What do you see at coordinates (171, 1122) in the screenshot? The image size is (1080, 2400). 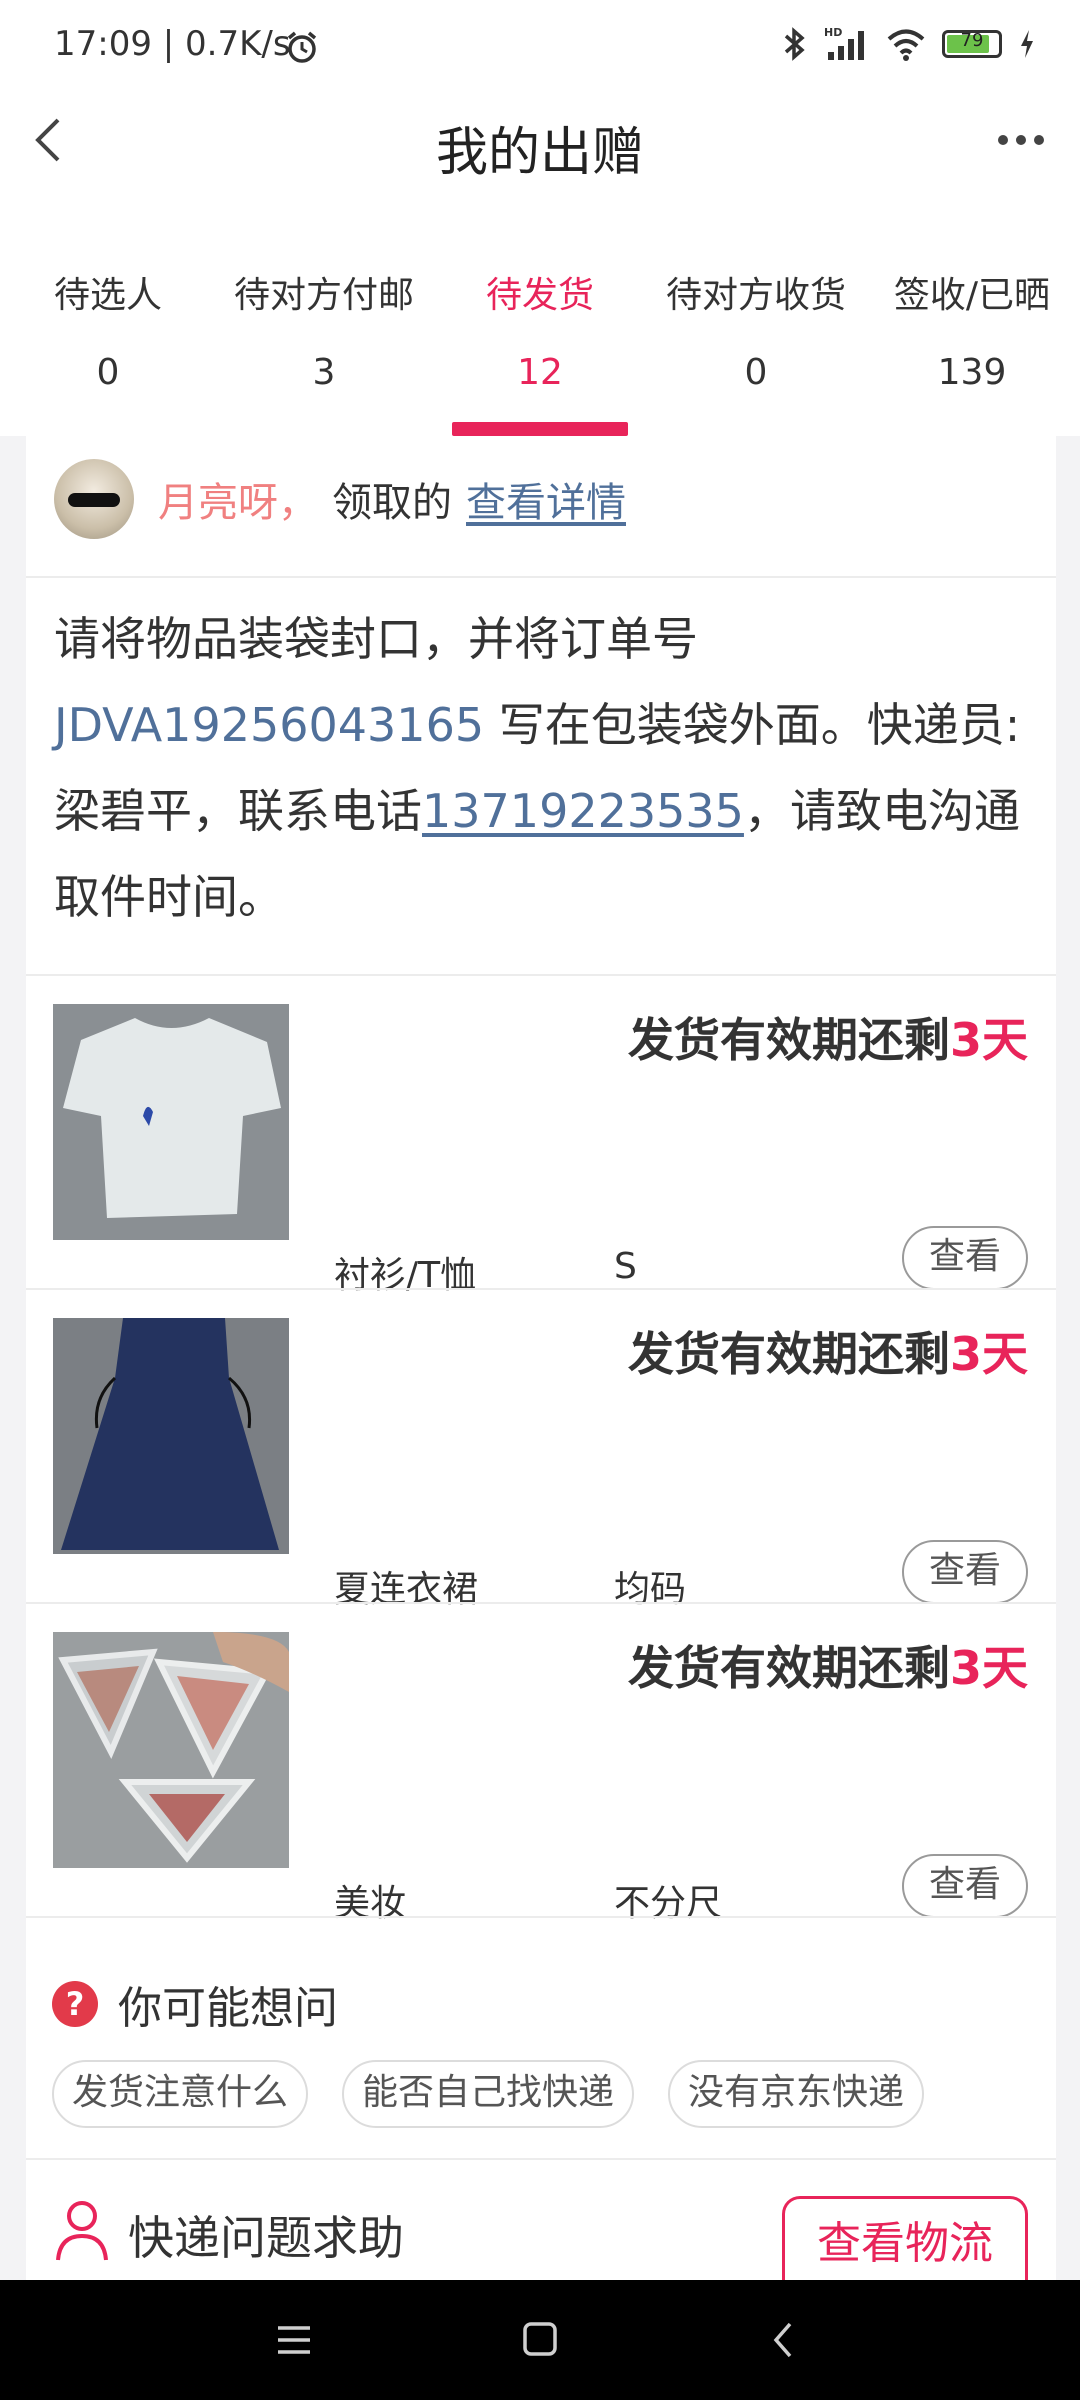 I see `white-tshirt-photo` at bounding box center [171, 1122].